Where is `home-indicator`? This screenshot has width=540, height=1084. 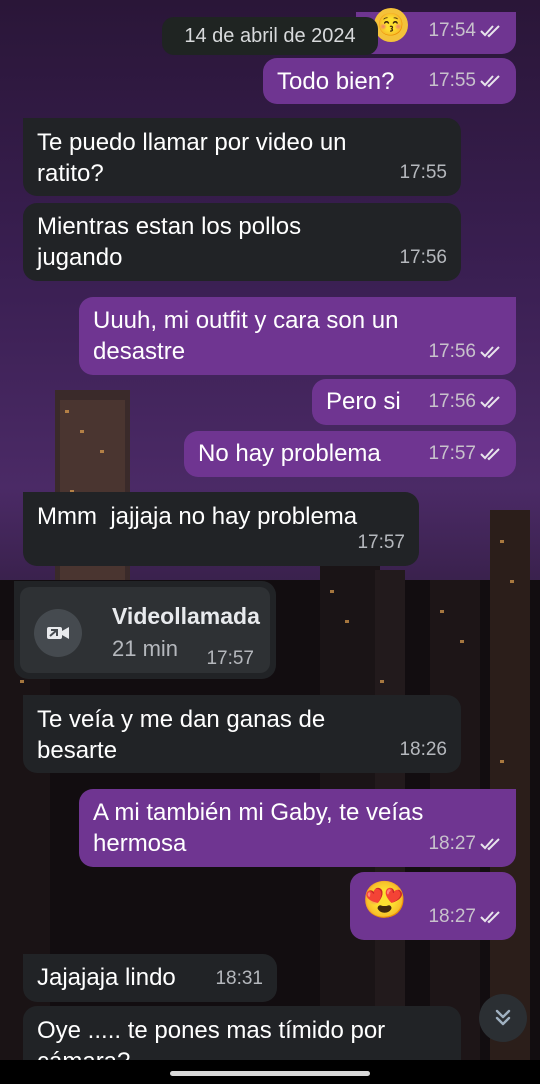 home-indicator is located at coordinates (270, 1073).